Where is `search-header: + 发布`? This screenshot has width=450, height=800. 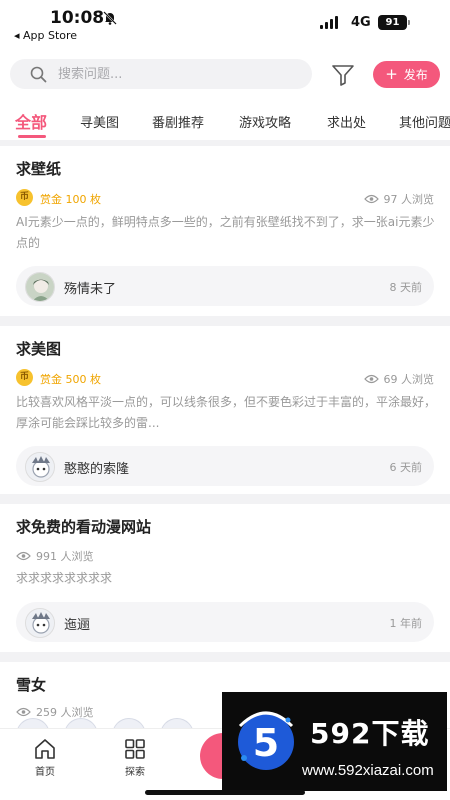
search-header: + 发布 is located at coordinates (225, 74).